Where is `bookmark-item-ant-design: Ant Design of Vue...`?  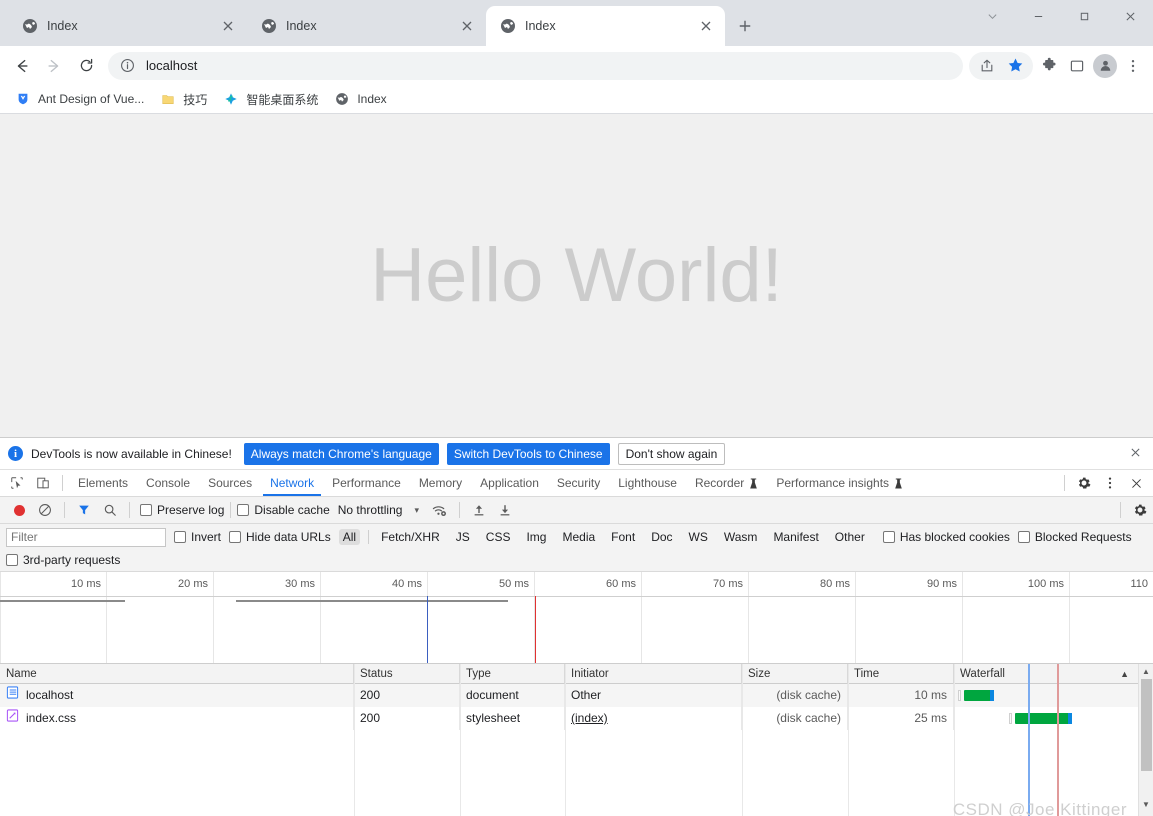 bookmark-item-ant-design: Ant Design of Vue... is located at coordinates (79, 99).